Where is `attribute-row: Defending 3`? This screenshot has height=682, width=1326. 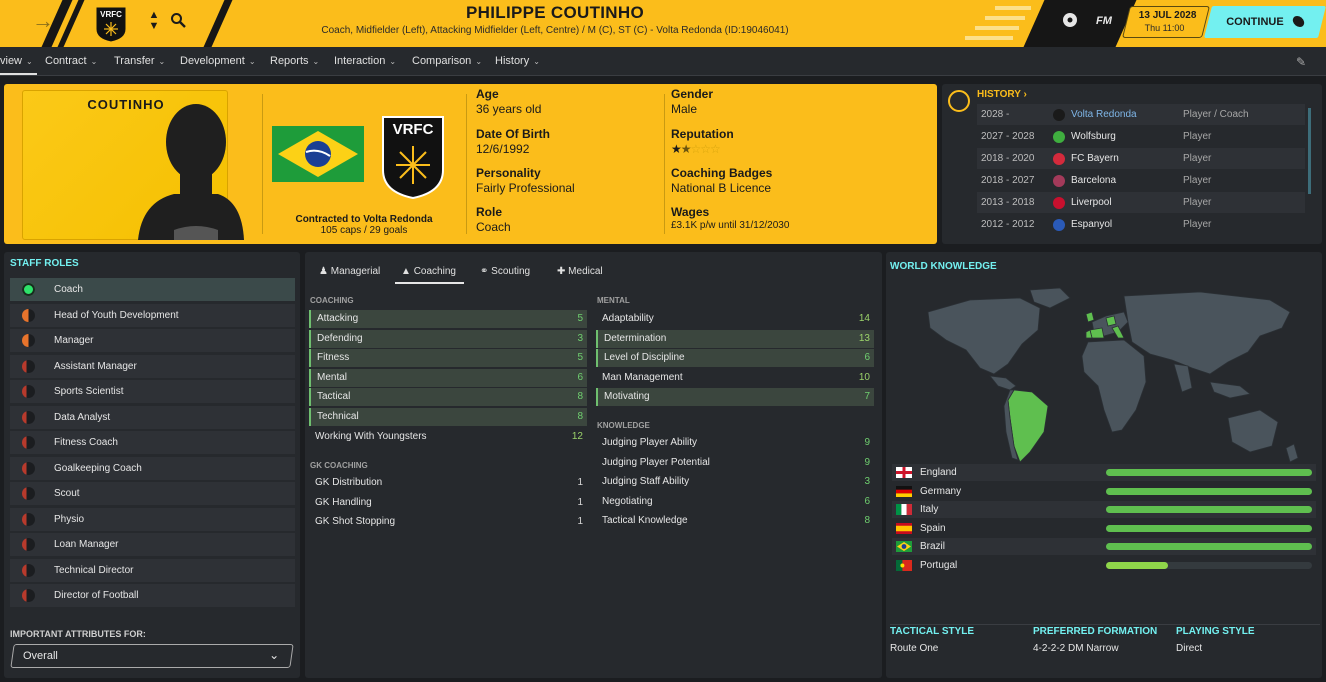
attribute-row: Defending 3 is located at coordinates (448, 338).